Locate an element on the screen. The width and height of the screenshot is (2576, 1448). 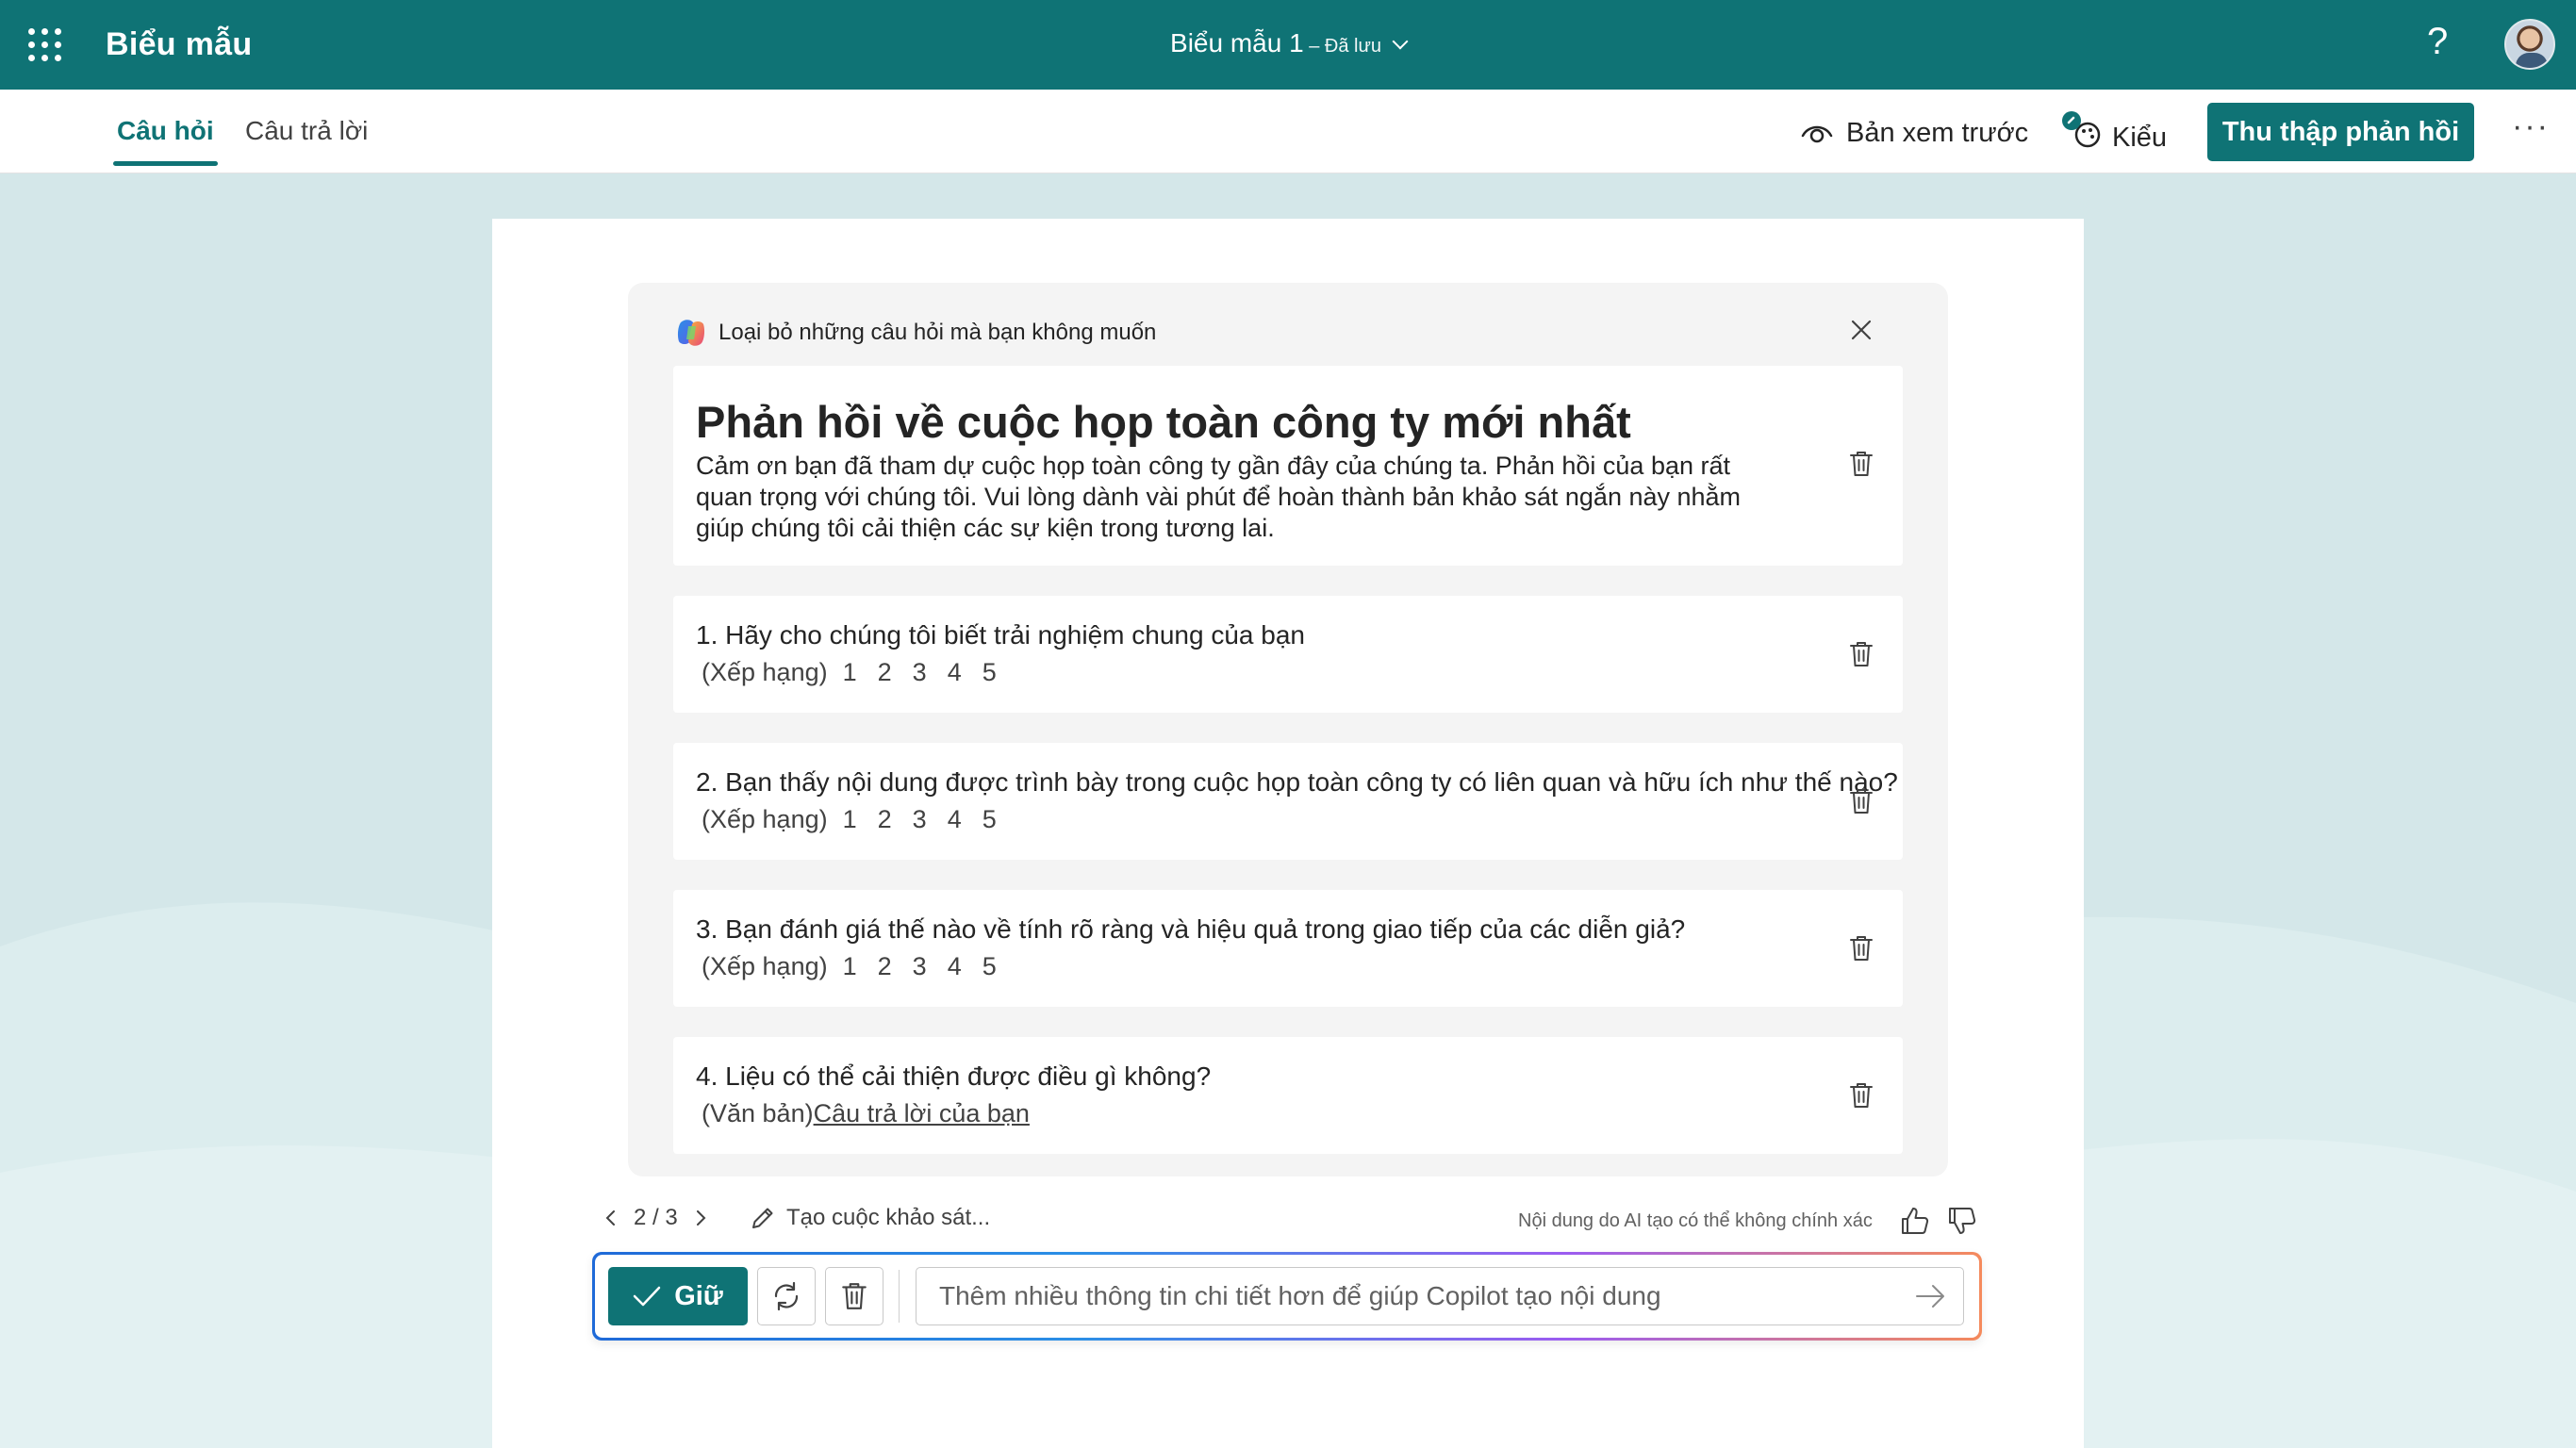
delete-title-button is located at coordinates (1861, 464).